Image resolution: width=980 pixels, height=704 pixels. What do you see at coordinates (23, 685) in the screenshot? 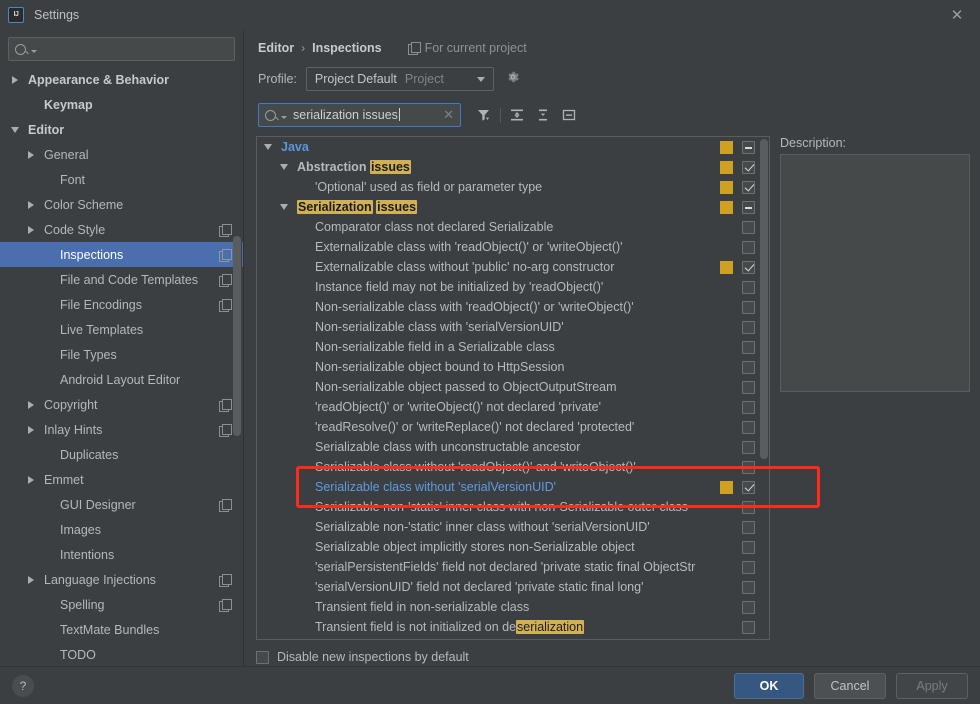
I see `help-button: ?` at bounding box center [23, 685].